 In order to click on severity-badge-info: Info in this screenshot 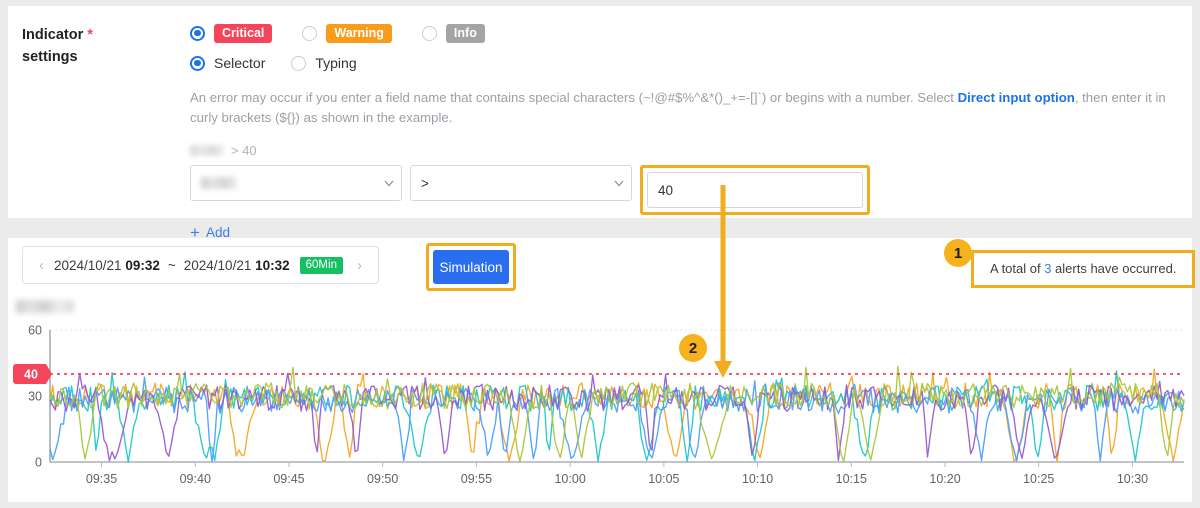, I will do `click(465, 33)`.